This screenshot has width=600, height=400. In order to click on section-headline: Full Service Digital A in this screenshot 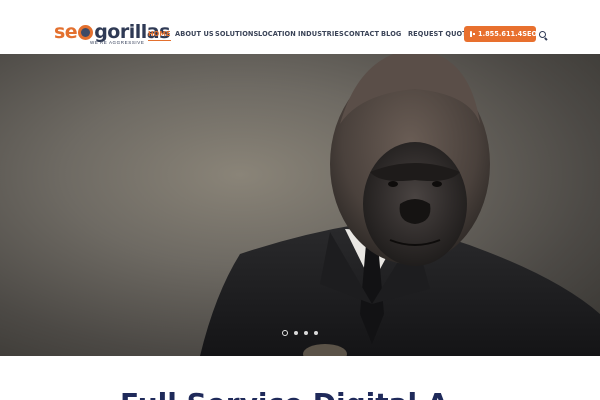, I will do `click(300, 395)`.